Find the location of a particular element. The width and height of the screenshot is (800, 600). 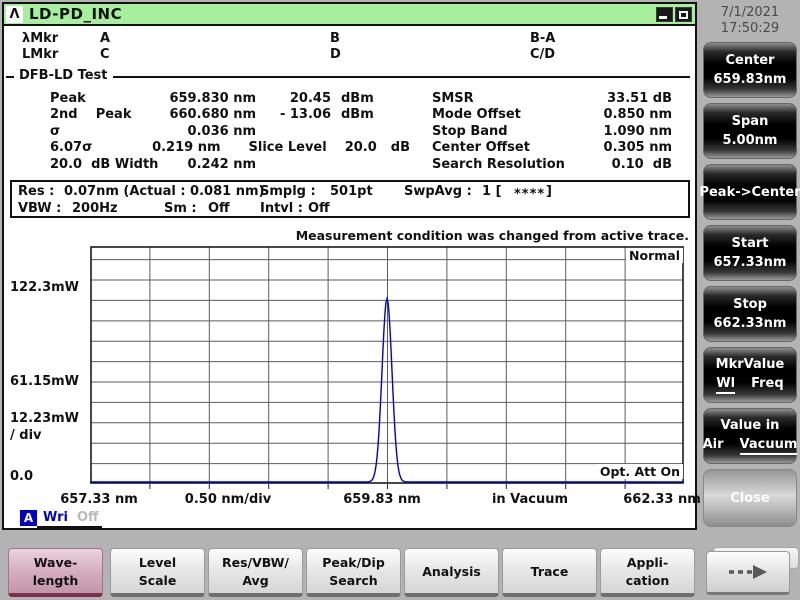

menu-label: Peak/Dip is located at coordinates (353, 562).